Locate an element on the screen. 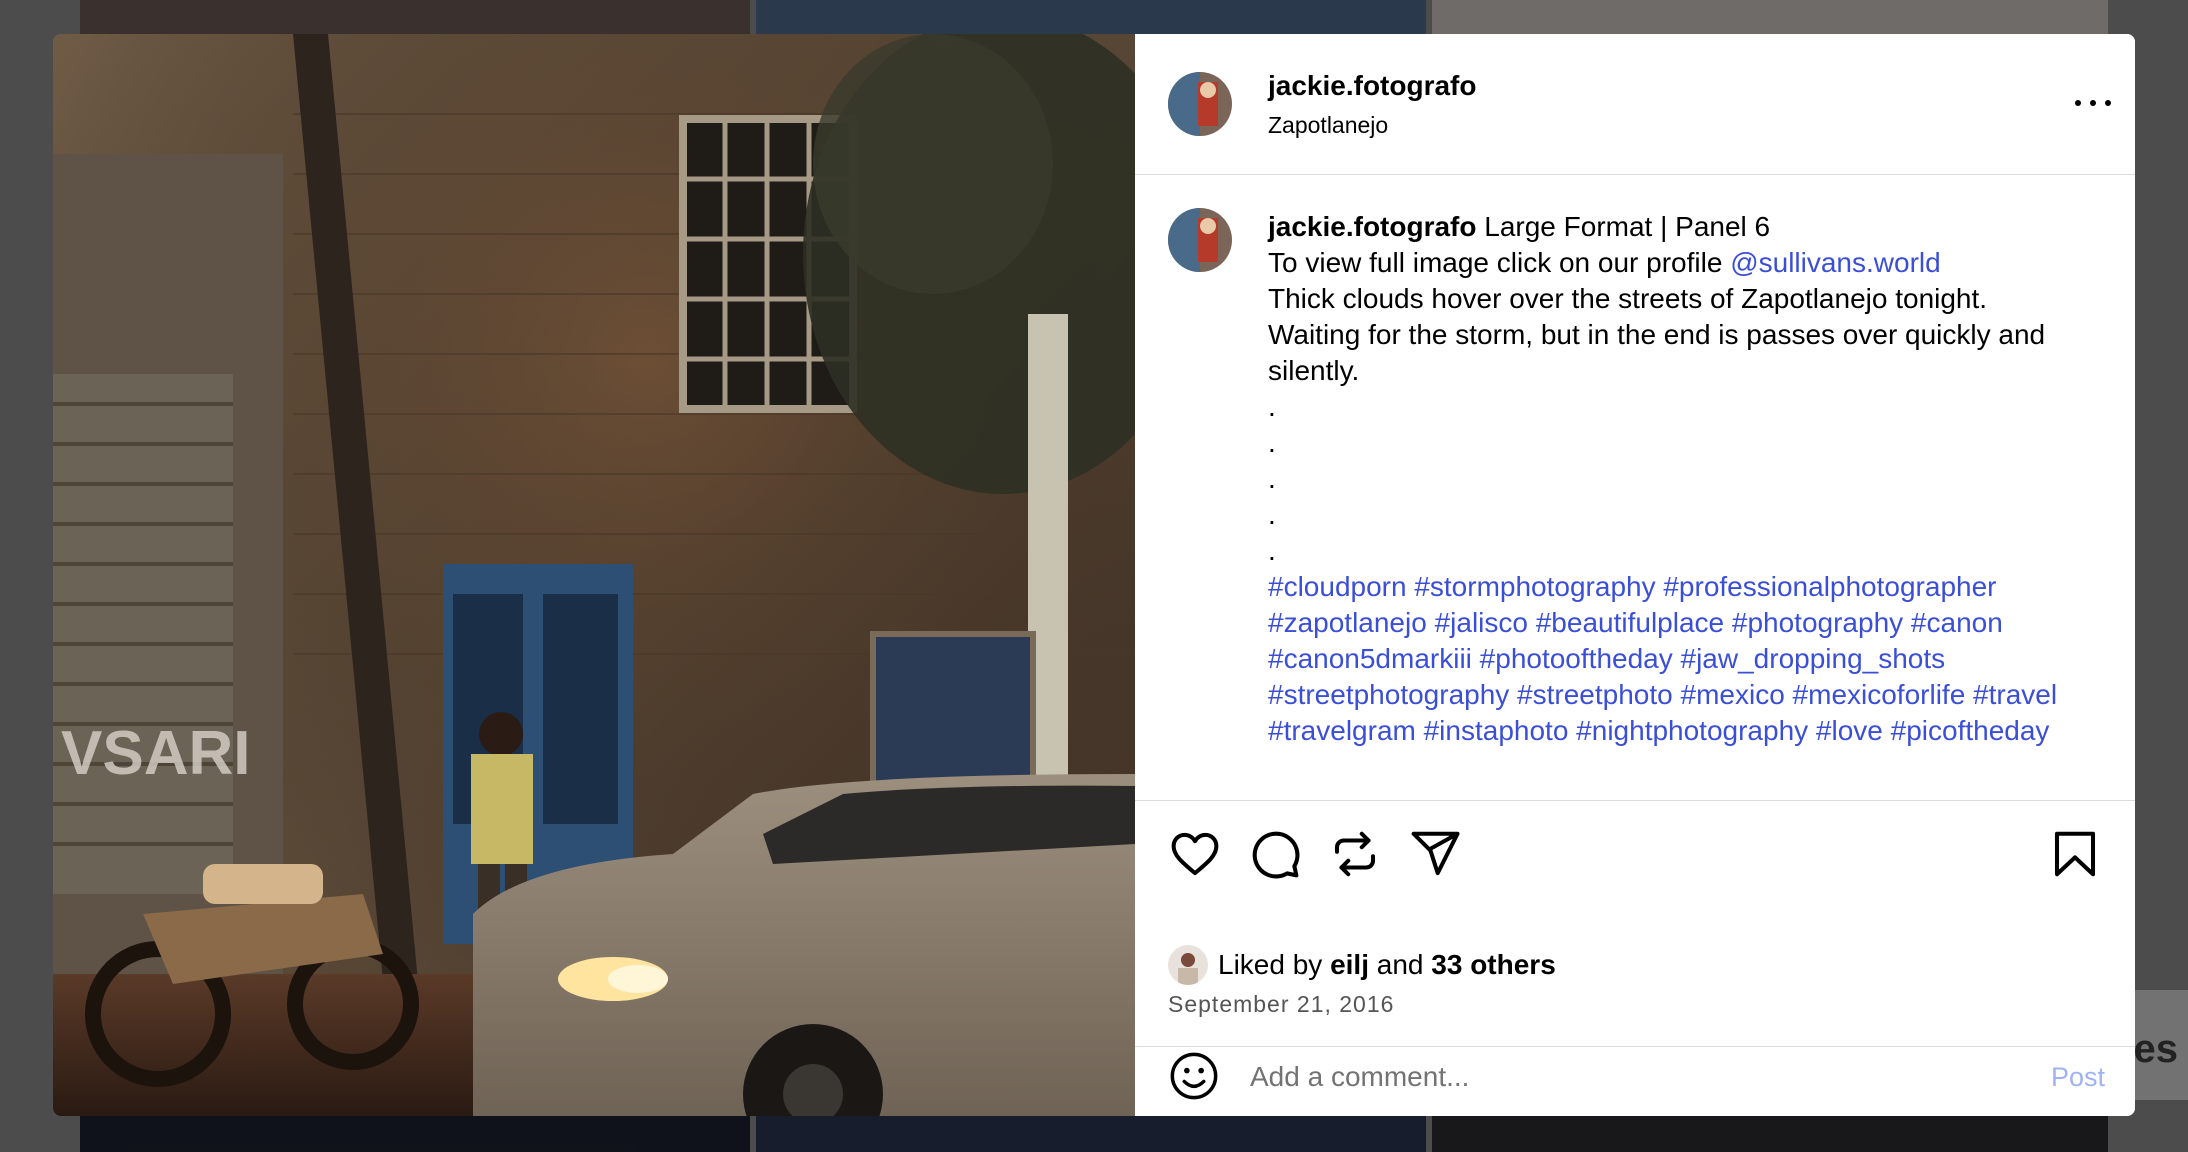 This screenshot has width=2188, height=1152. repost-icon is located at coordinates (1355, 854).